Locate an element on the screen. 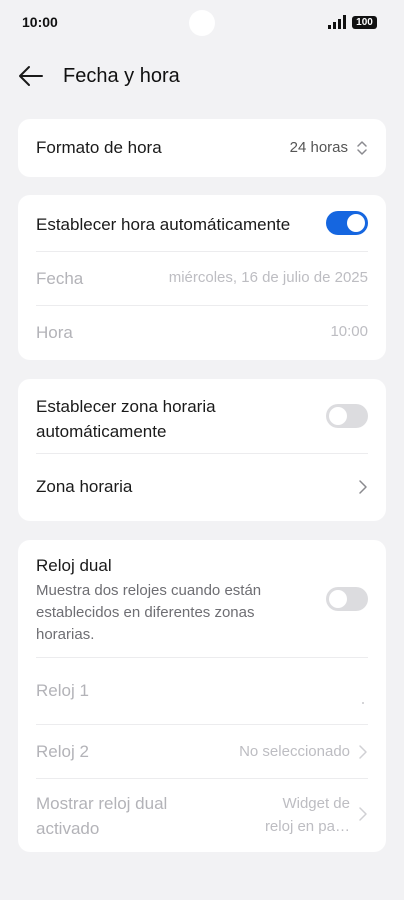 Image resolution: width=404 pixels, height=900 pixels. time-format-row: Formato de hora 24 horas is located at coordinates (202, 148).